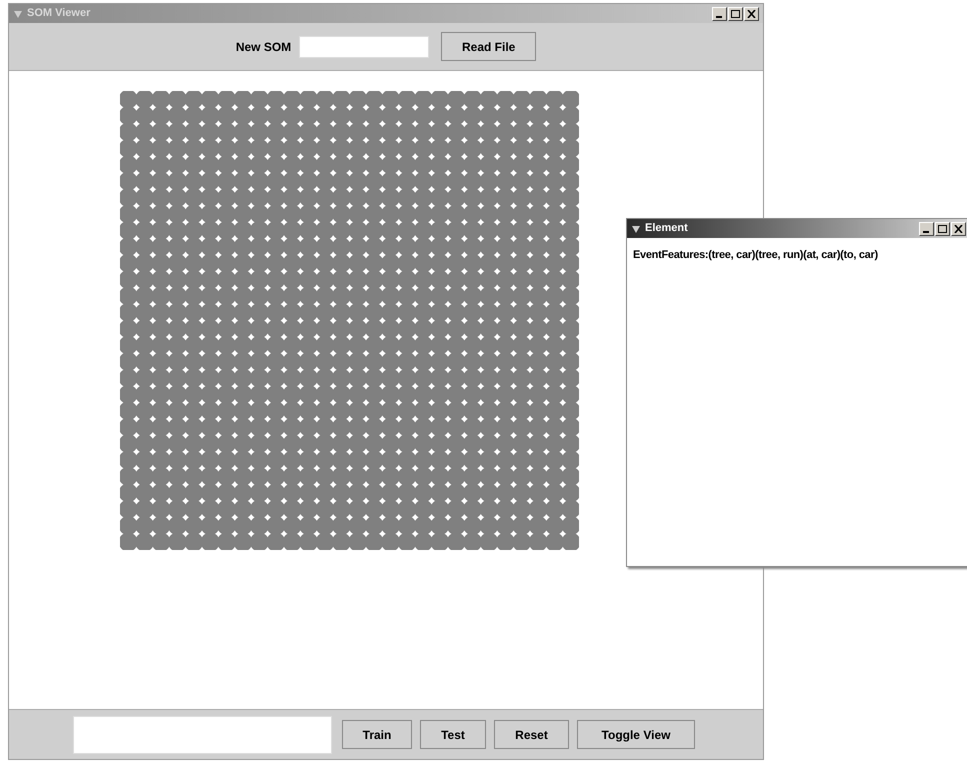  What do you see at coordinates (453, 734) in the screenshot?
I see `push-button: Test` at bounding box center [453, 734].